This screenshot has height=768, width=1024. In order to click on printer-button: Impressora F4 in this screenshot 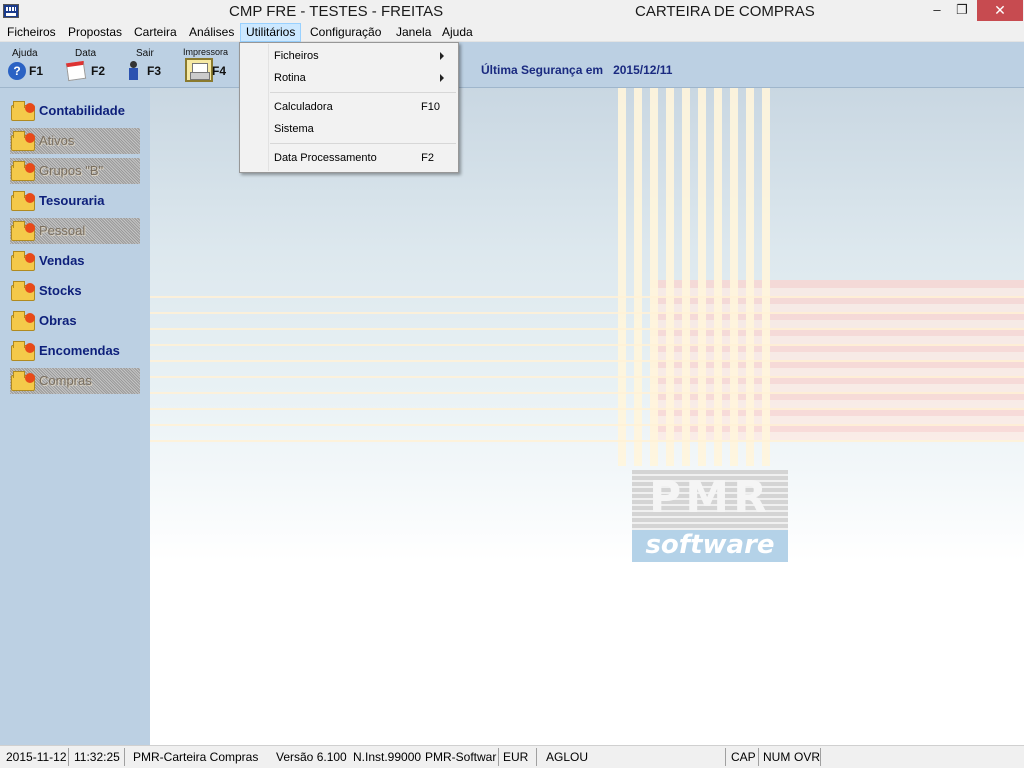, I will do `click(210, 65)`.